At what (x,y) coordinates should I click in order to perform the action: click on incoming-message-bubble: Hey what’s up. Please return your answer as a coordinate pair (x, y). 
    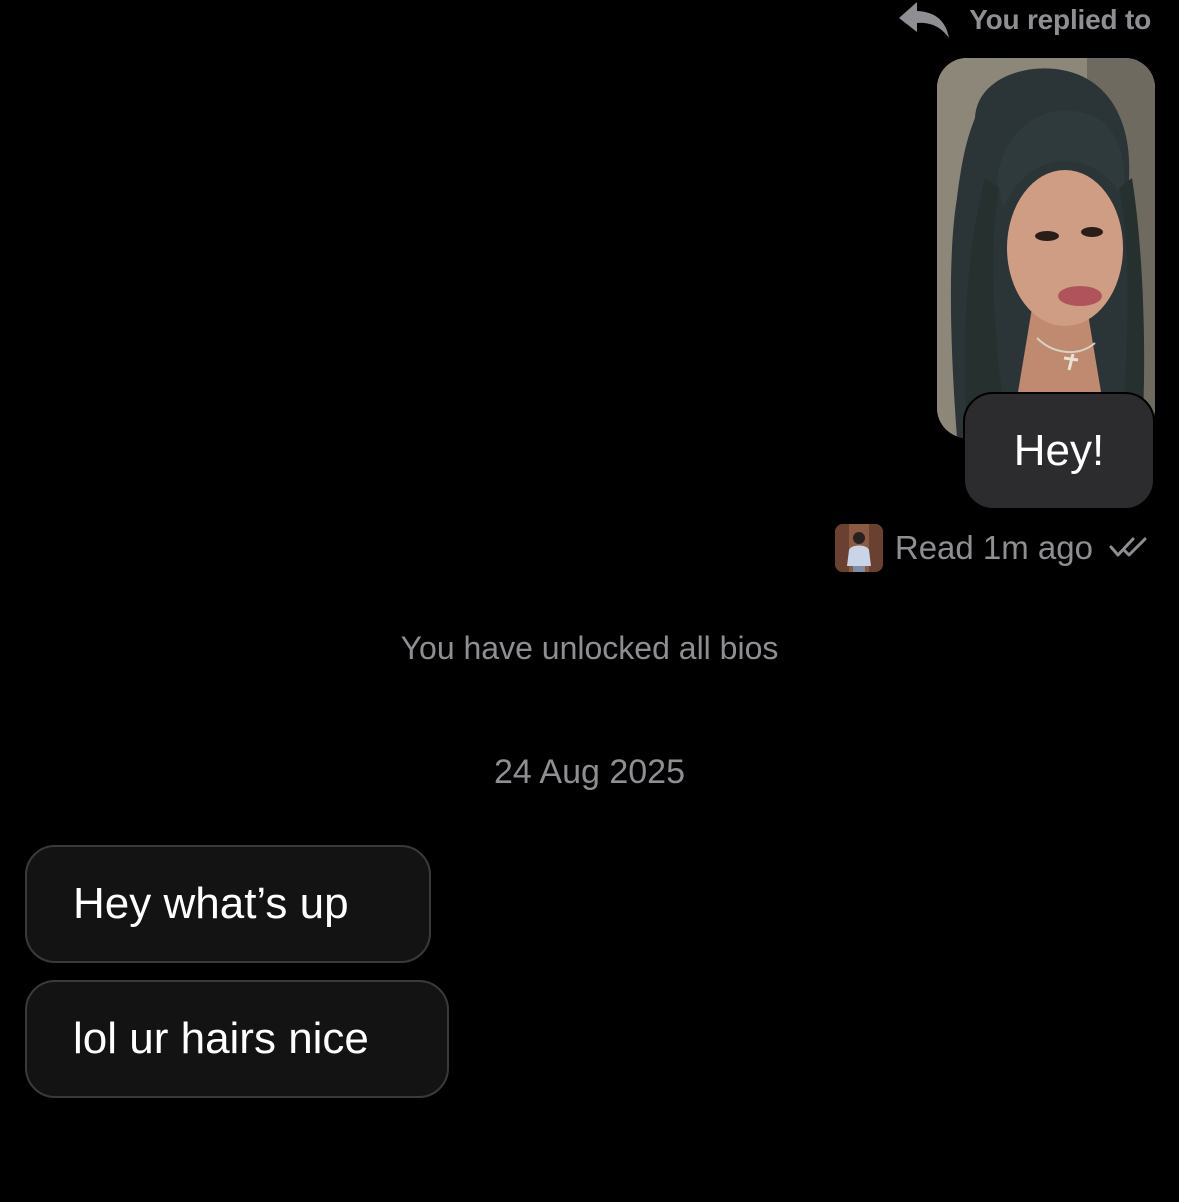
    Looking at the image, I should click on (228, 904).